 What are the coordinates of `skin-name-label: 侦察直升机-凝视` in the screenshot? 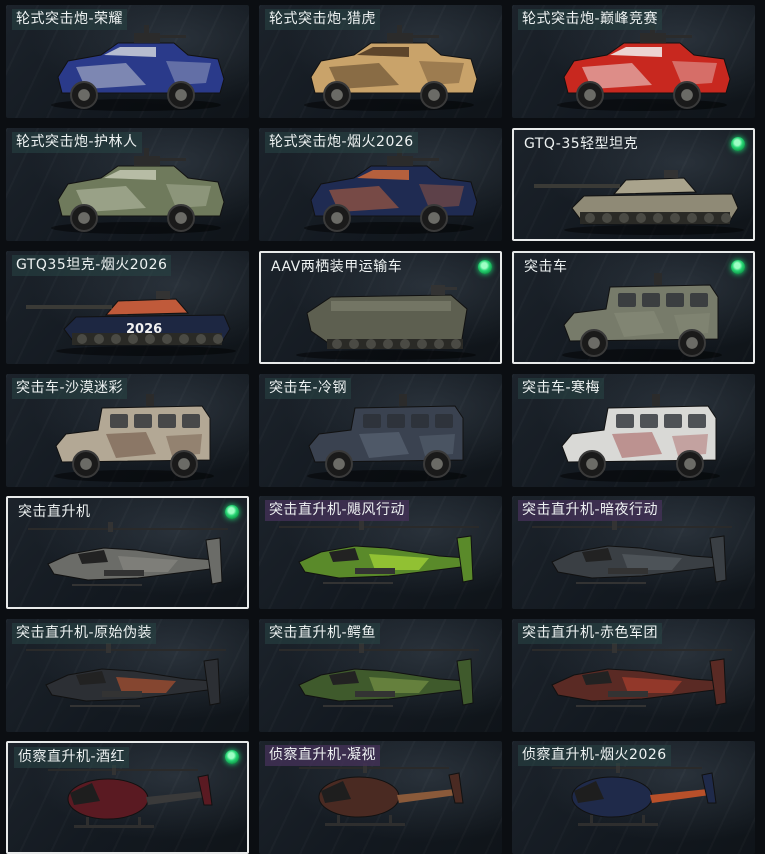 It's located at (323, 755).